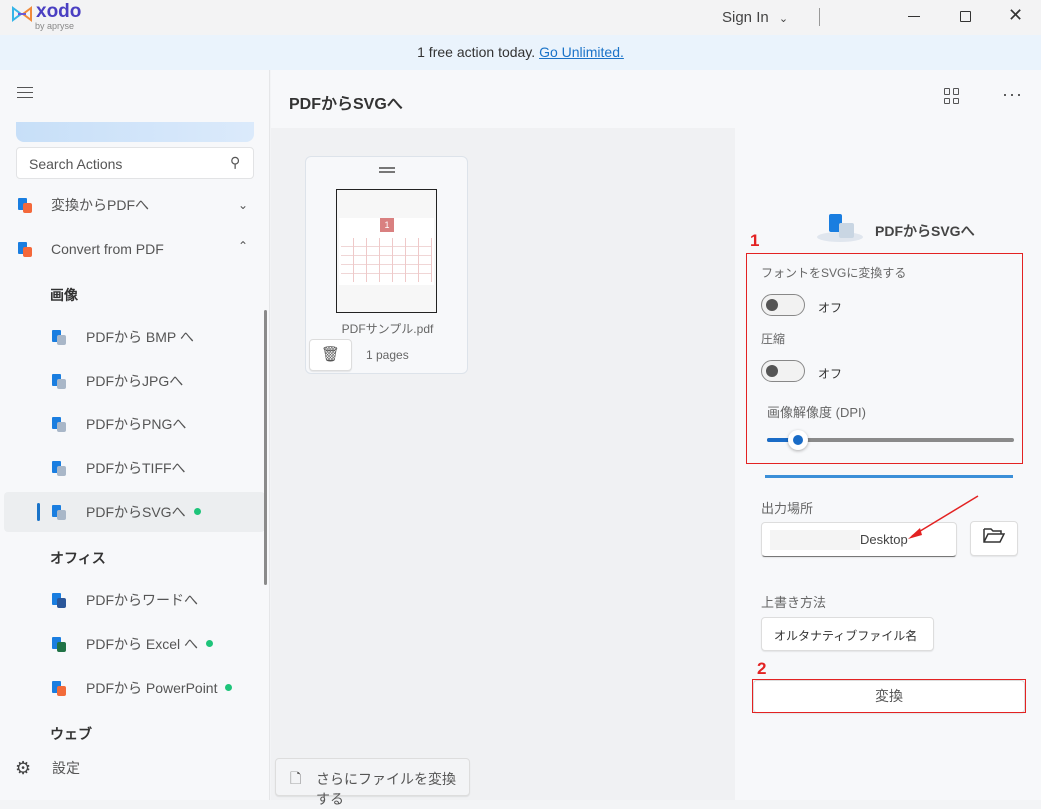 This screenshot has width=1041, height=809. Describe the element at coordinates (581, 52) in the screenshot. I see `go-unlimited-link: Go Unlimited.` at that location.